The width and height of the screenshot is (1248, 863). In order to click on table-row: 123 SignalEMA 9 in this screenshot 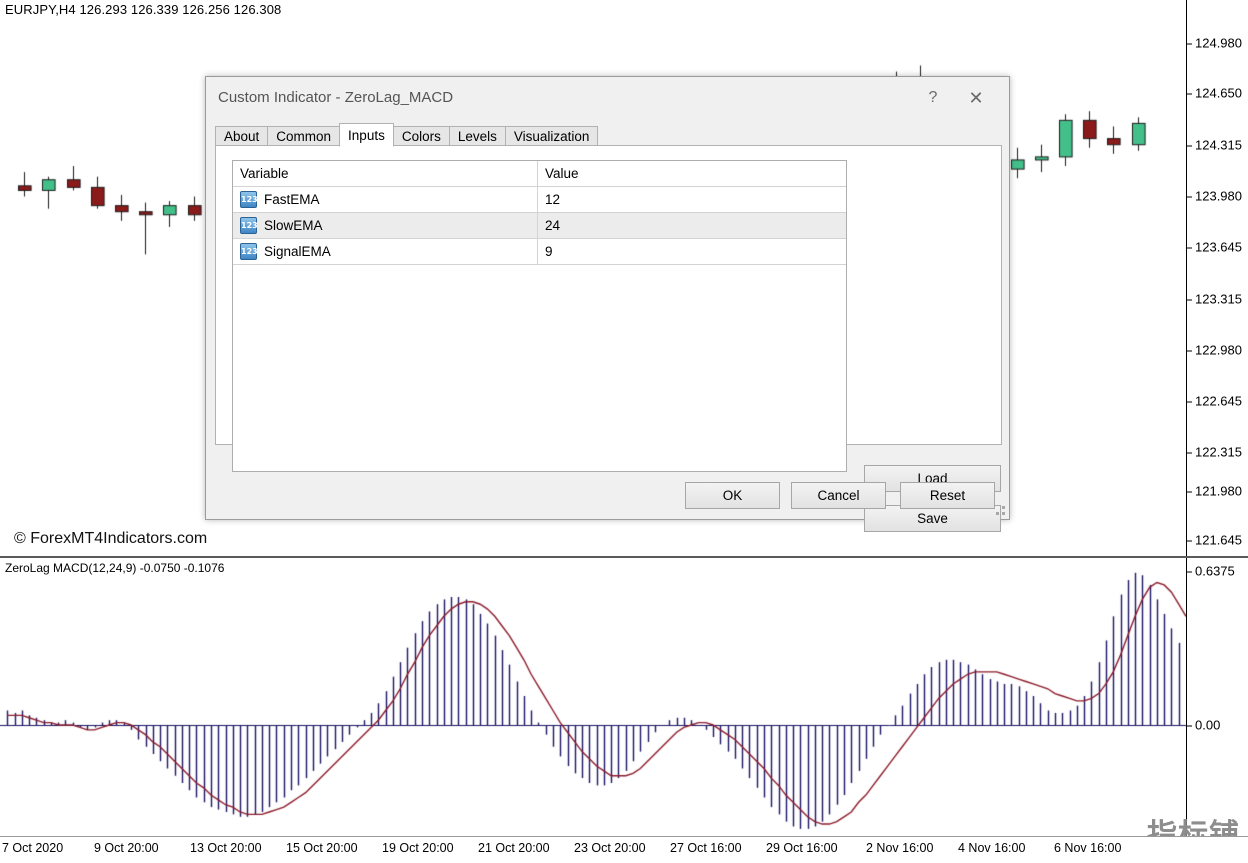, I will do `click(539, 252)`.